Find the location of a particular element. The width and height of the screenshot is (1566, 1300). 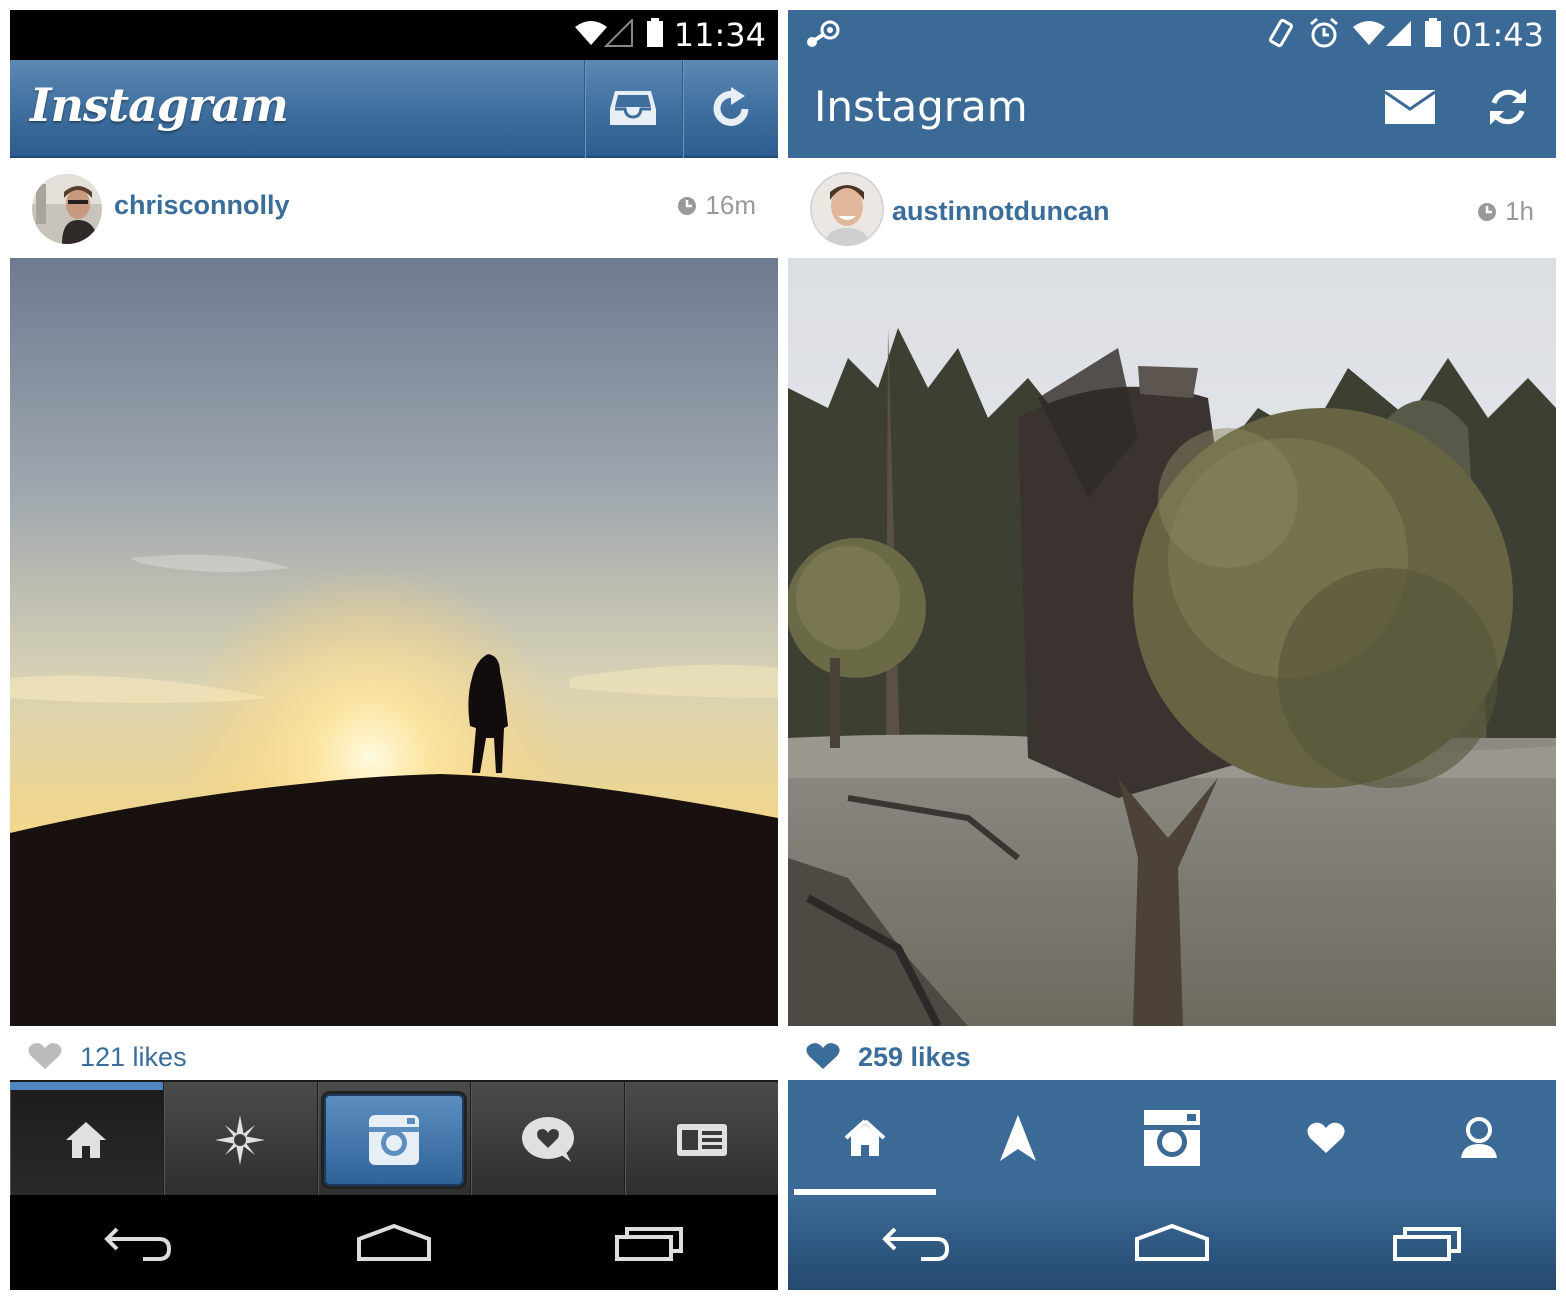

inbox-icon is located at coordinates (633, 109).